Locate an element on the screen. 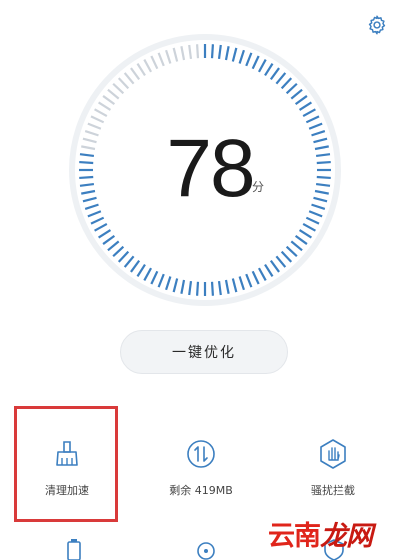 The width and height of the screenshot is (400, 560). battery-icon is located at coordinates (74, 549).